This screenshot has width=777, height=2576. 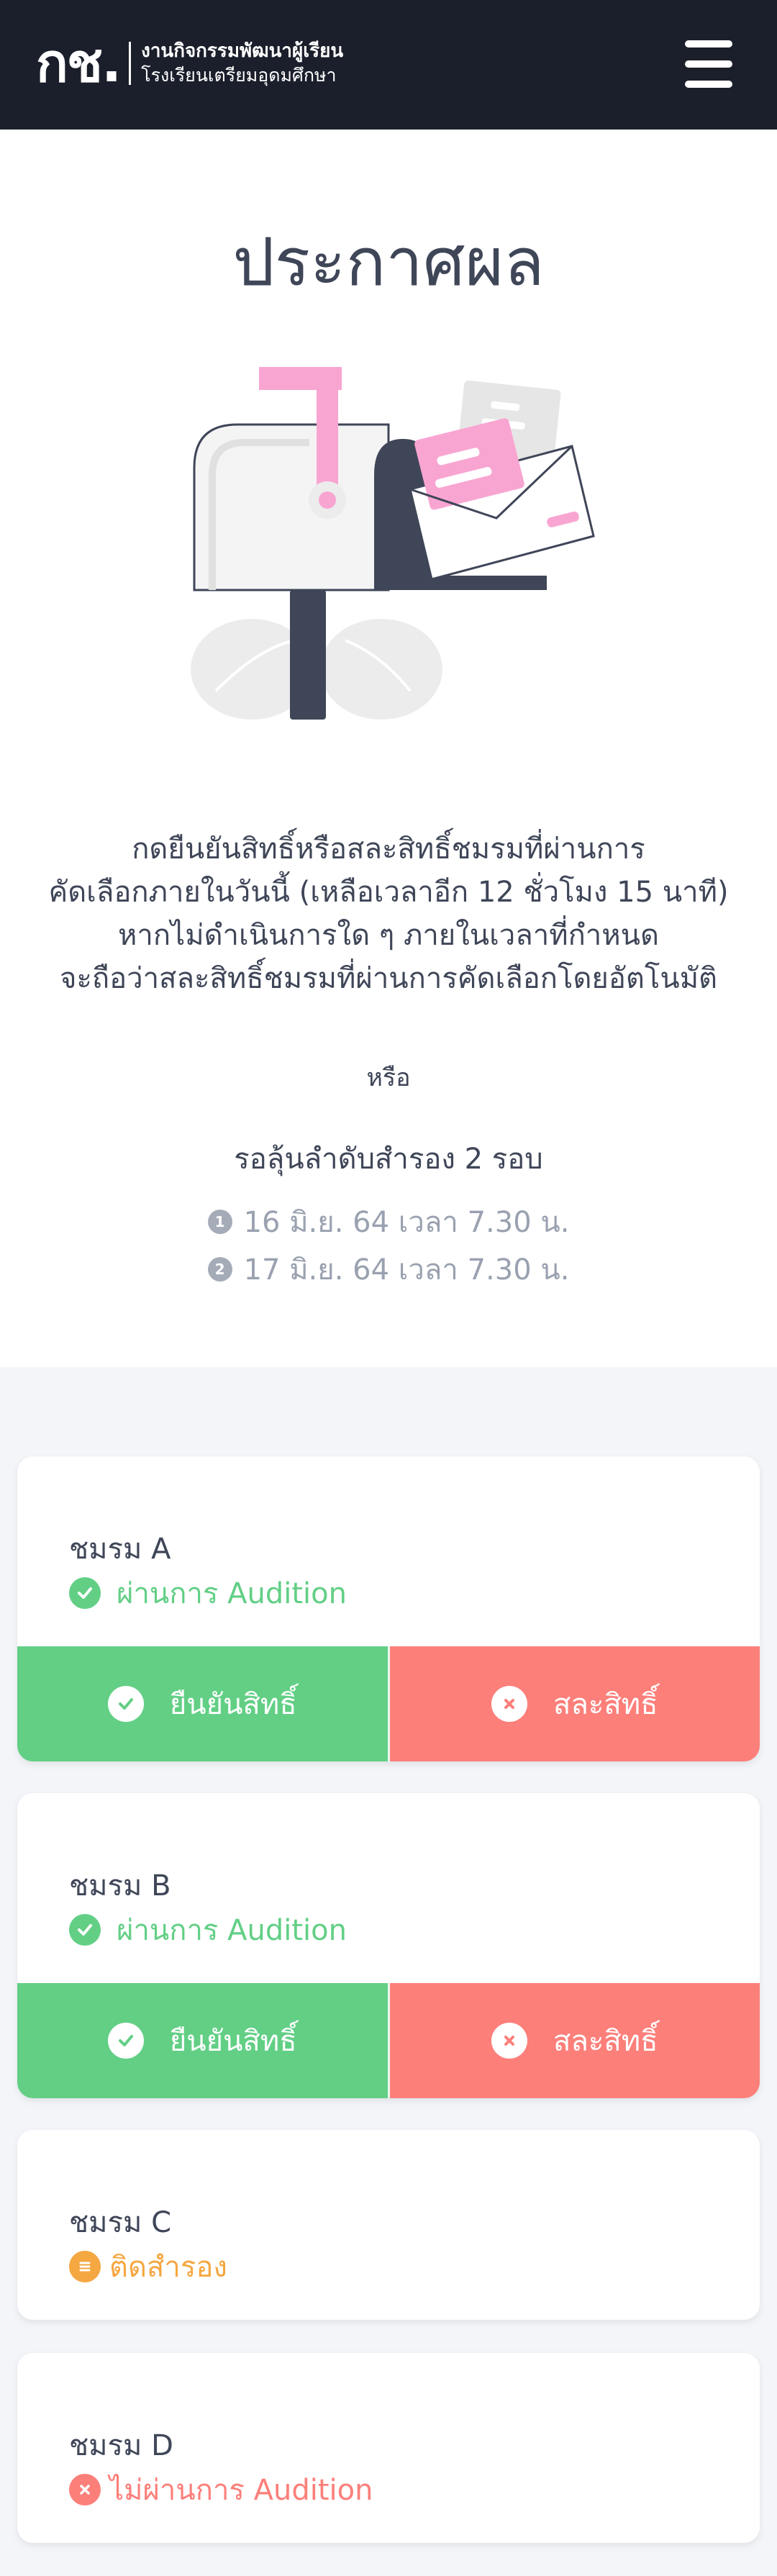 What do you see at coordinates (130, 64) in the screenshot?
I see `logo-divider` at bounding box center [130, 64].